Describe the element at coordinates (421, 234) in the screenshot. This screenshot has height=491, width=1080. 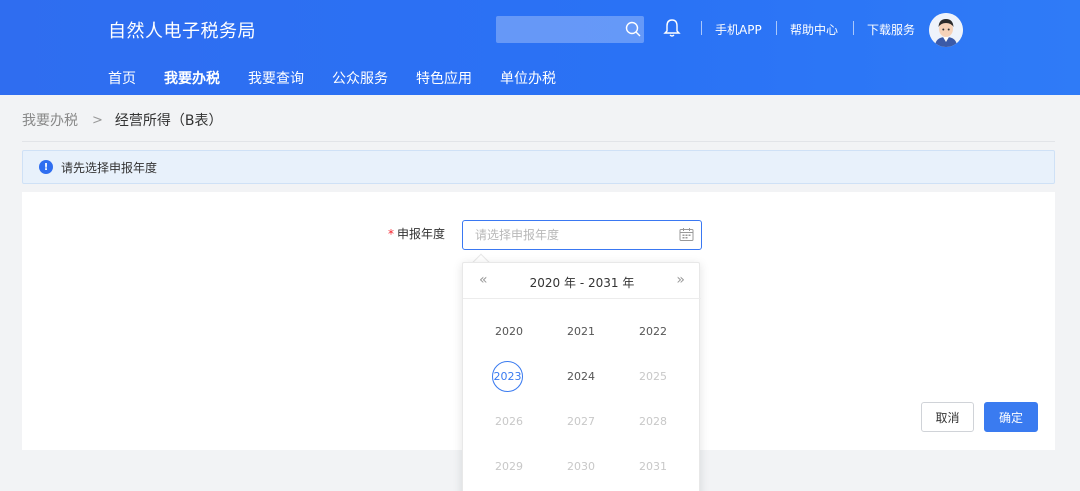
I see `declare-year-label-text: 申报年度` at that location.